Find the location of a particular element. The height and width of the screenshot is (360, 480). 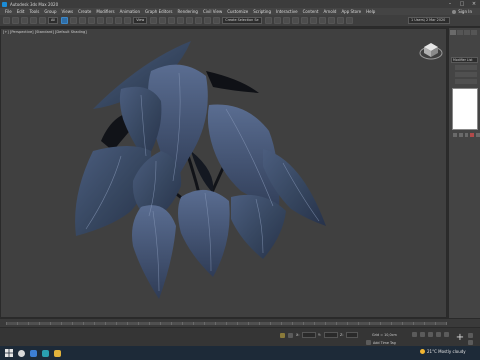

link-icon is located at coordinates (24, 20).